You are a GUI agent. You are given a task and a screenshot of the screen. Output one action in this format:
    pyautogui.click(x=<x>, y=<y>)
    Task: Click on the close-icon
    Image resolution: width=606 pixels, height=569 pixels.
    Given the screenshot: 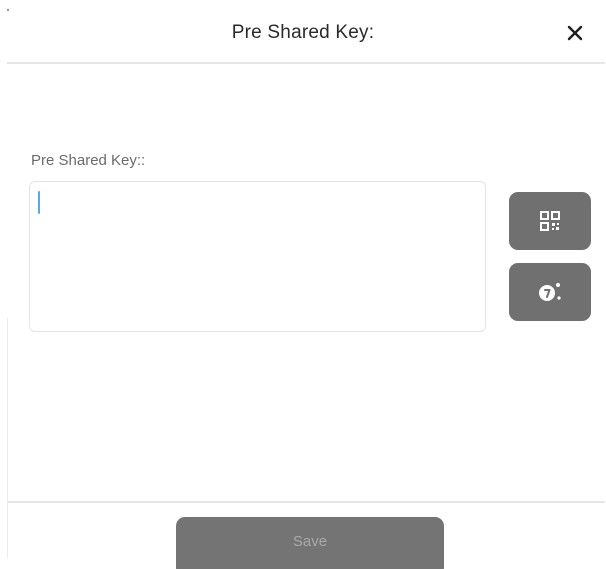 What is the action you would take?
    pyautogui.click(x=575, y=33)
    